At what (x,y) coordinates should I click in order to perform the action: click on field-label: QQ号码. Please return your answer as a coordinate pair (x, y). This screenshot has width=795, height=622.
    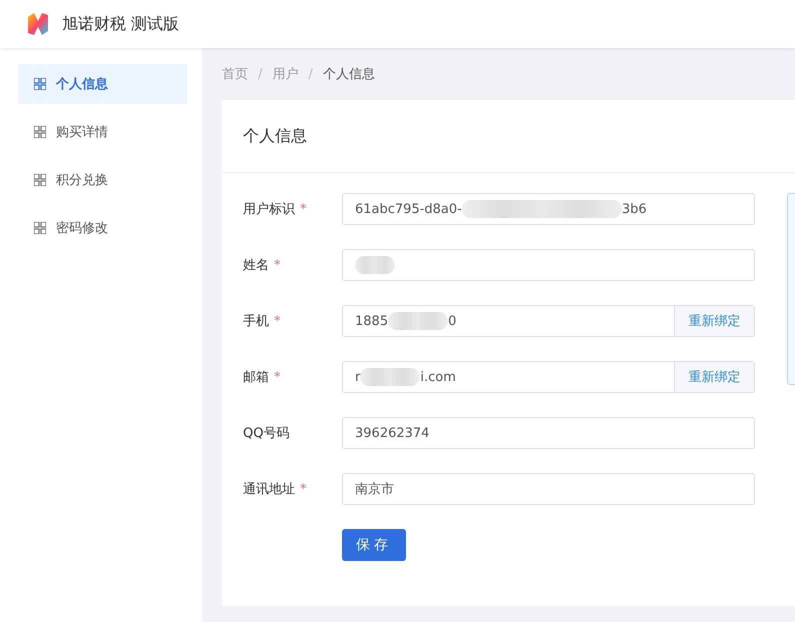
    Looking at the image, I should click on (266, 433).